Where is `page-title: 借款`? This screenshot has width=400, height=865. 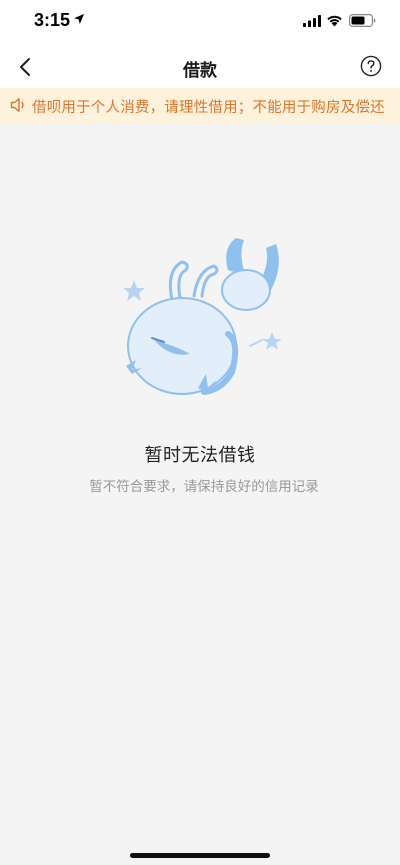
page-title: 借款 is located at coordinates (200, 71).